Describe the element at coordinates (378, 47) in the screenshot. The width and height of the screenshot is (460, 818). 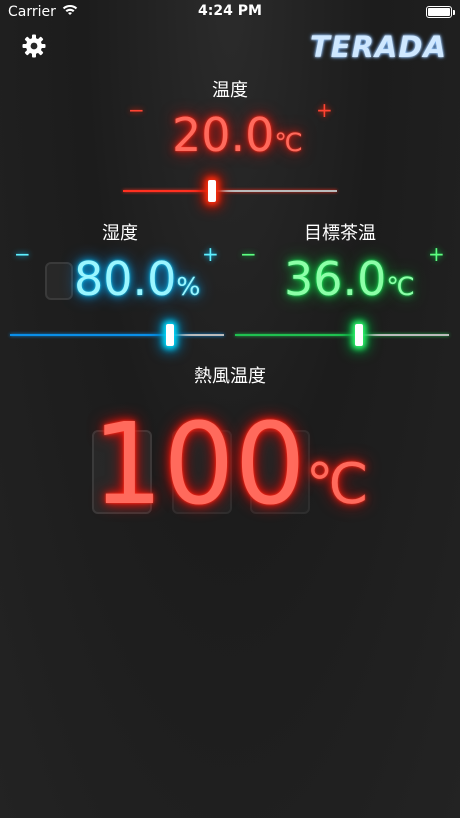
I see `terada-logo: TERADA` at that location.